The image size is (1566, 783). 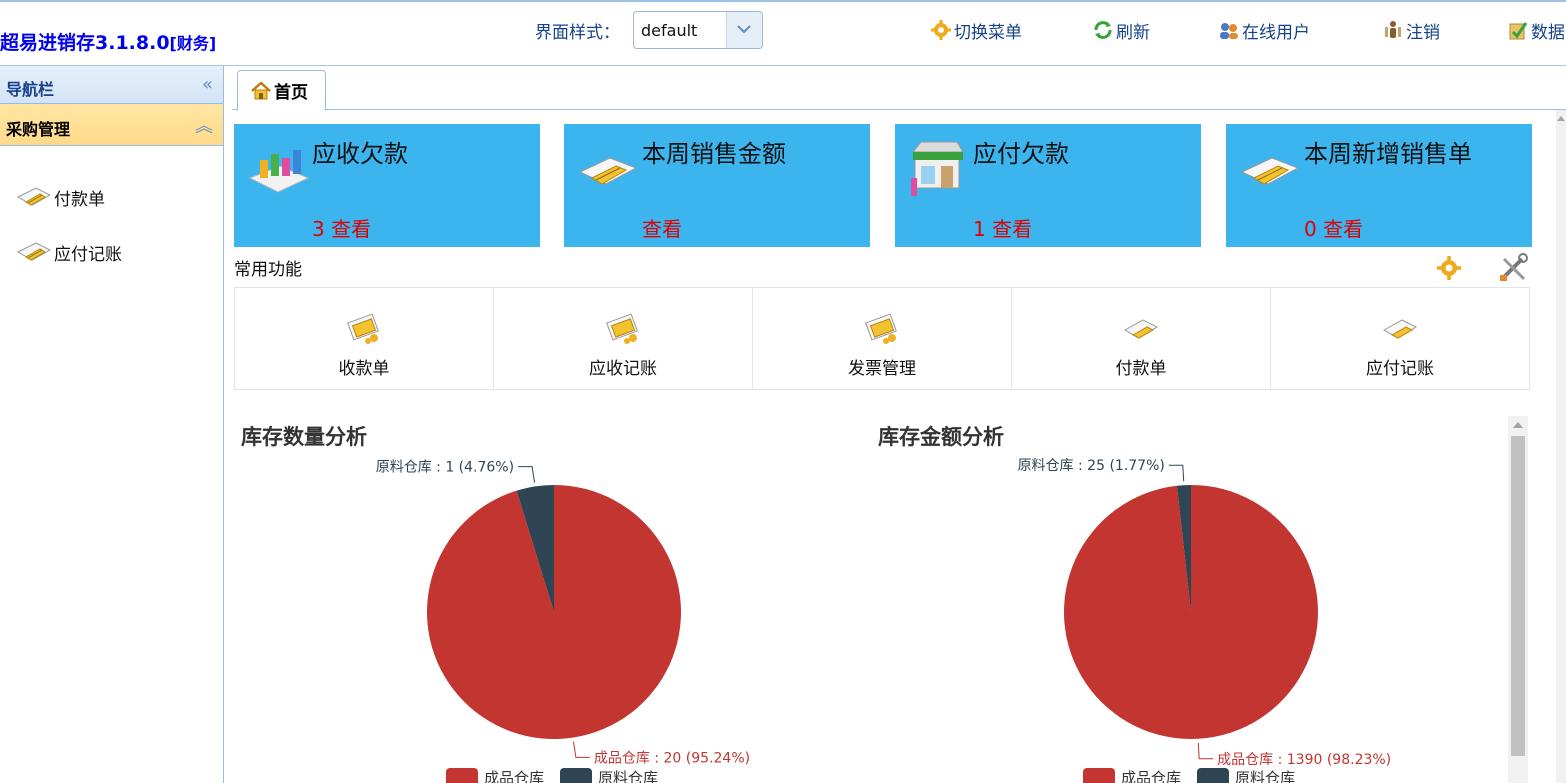 I want to click on receivable-ledger-icon, so click(x=622, y=328).